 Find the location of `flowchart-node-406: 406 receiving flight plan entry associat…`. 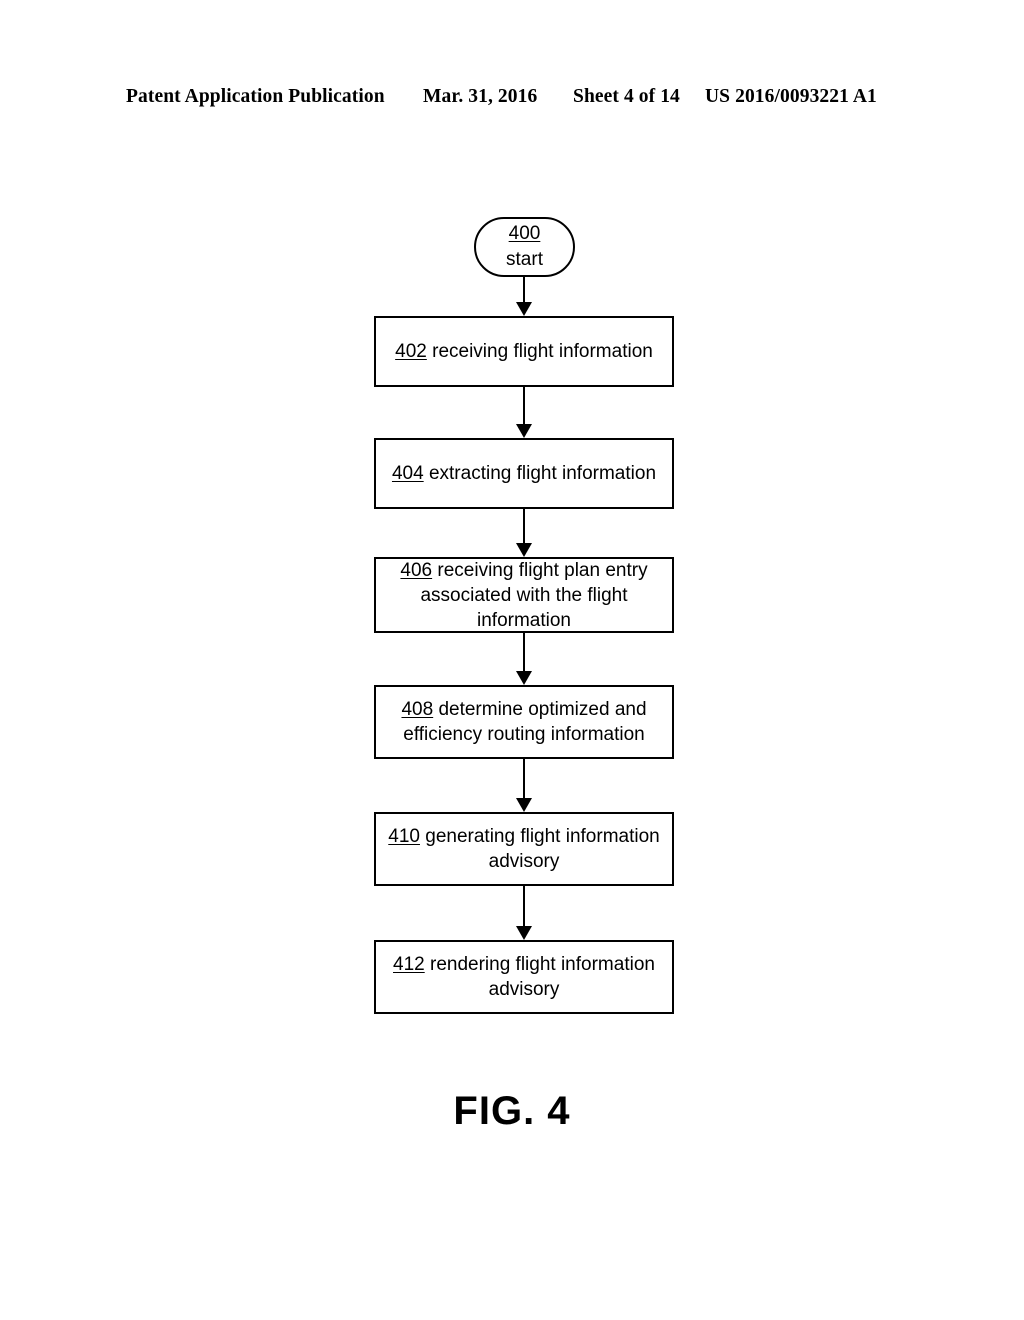

flowchart-node-406: 406 receiving flight plan entry associat… is located at coordinates (524, 595).